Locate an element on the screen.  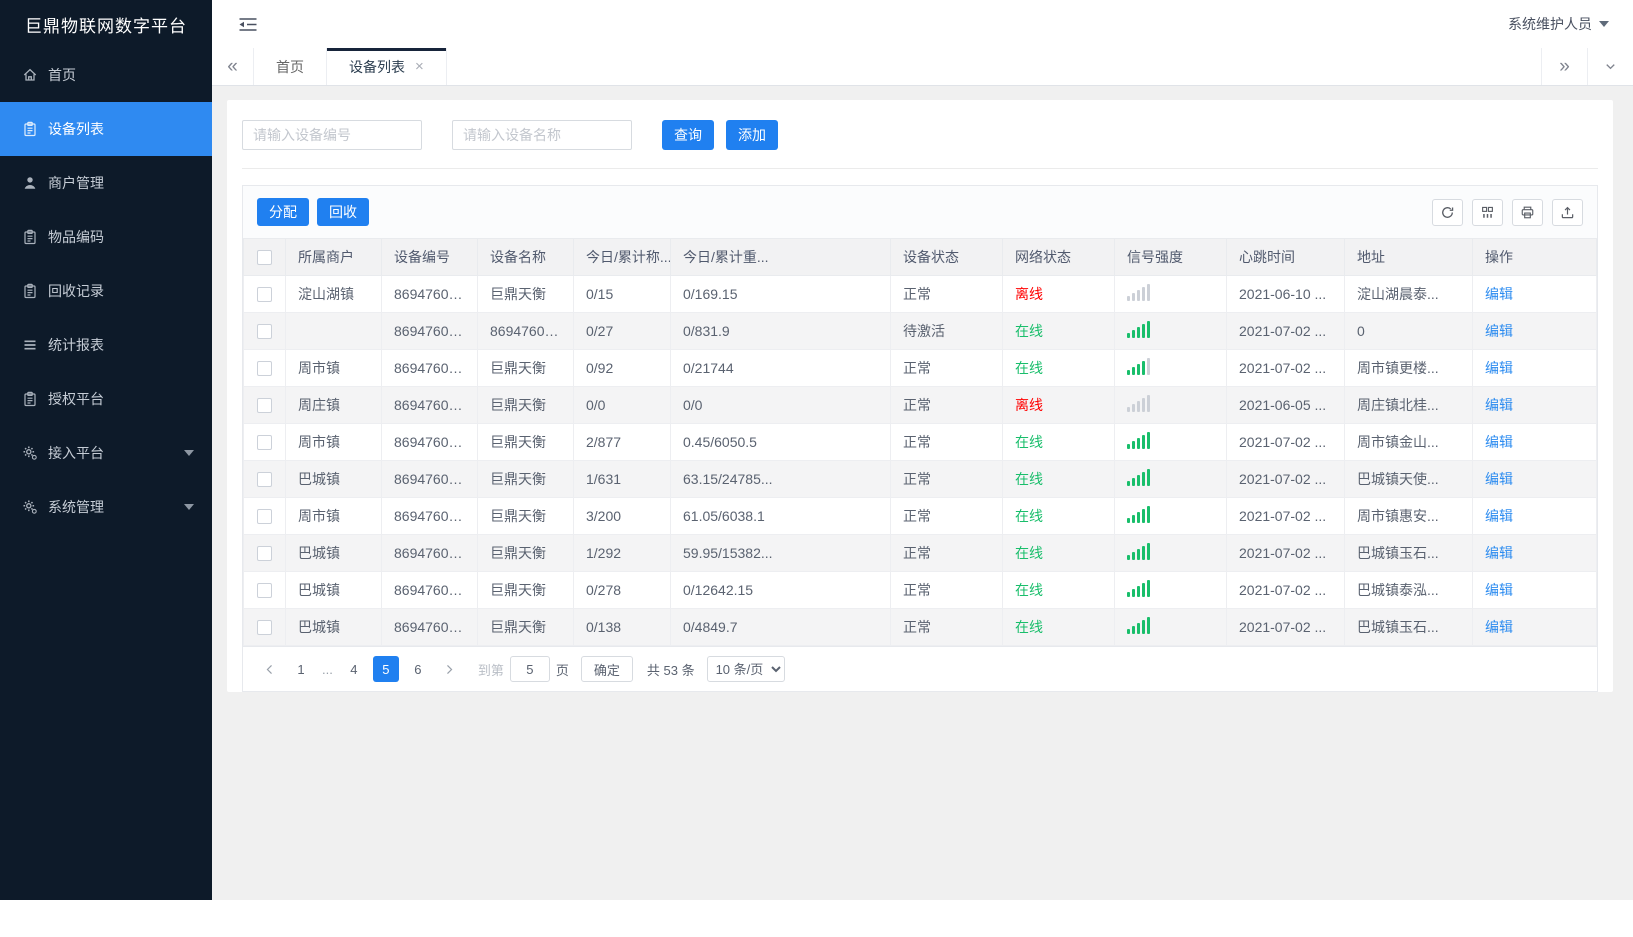
sidebar-item-8: 接入平台 is located at coordinates (106, 453).